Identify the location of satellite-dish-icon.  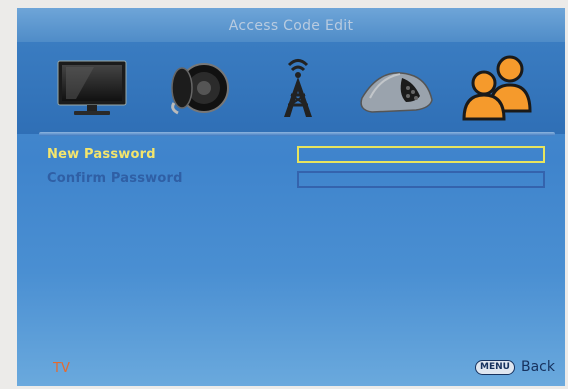
(396, 88).